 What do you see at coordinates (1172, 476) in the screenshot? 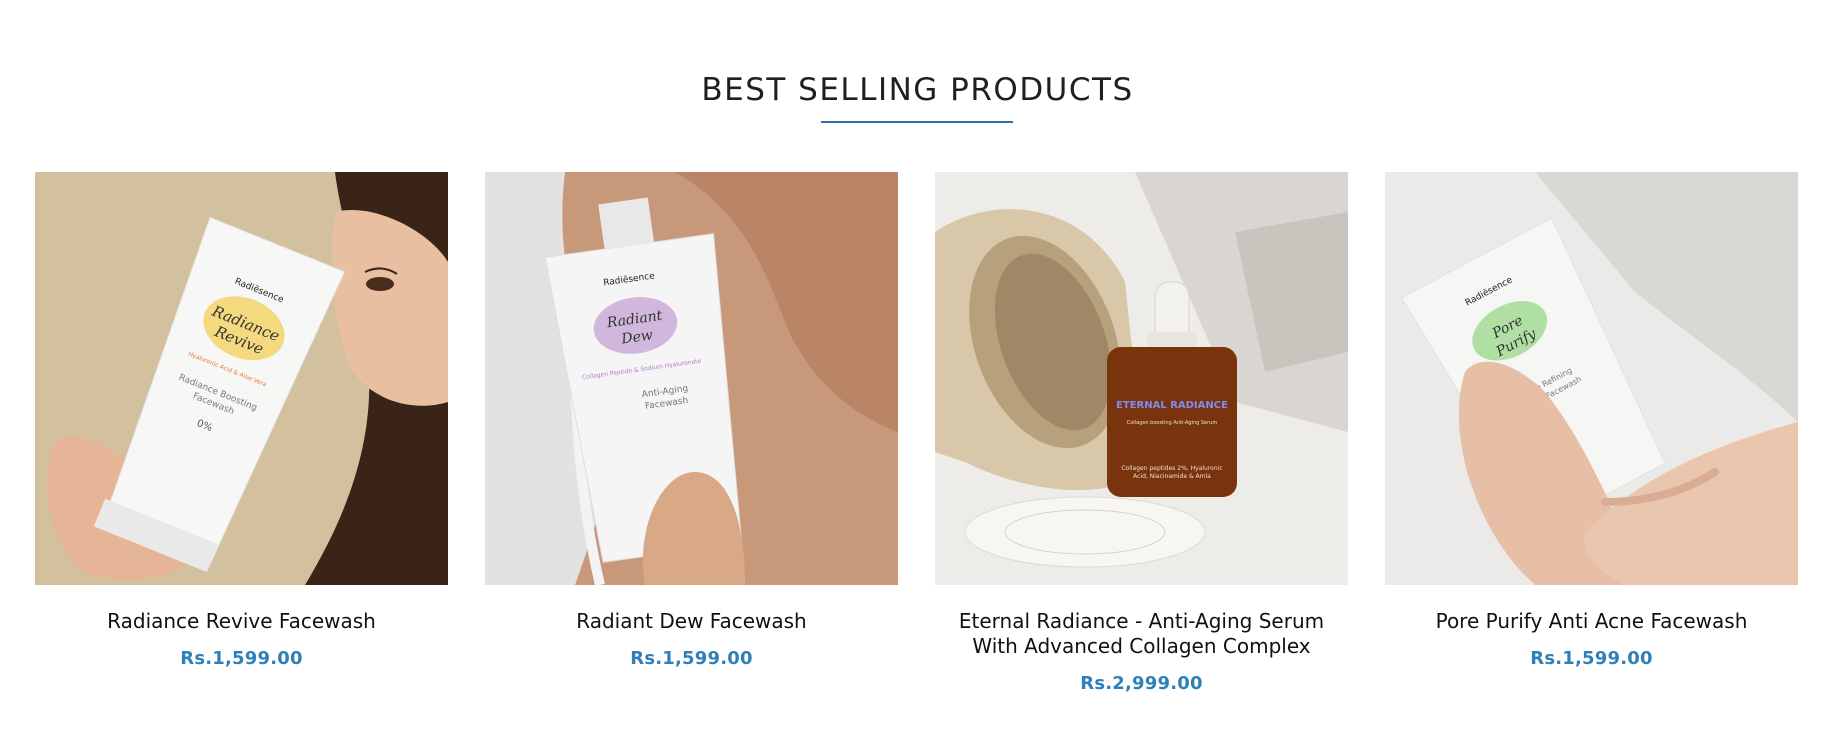
I see `svg-text: Acid, Niacinamide & Amla` at bounding box center [1172, 476].